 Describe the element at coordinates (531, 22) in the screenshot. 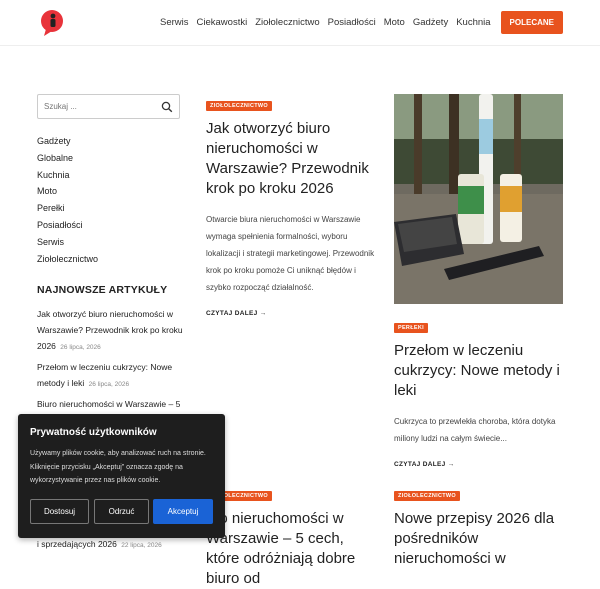

I see `polecane-button: POLECANE` at that location.